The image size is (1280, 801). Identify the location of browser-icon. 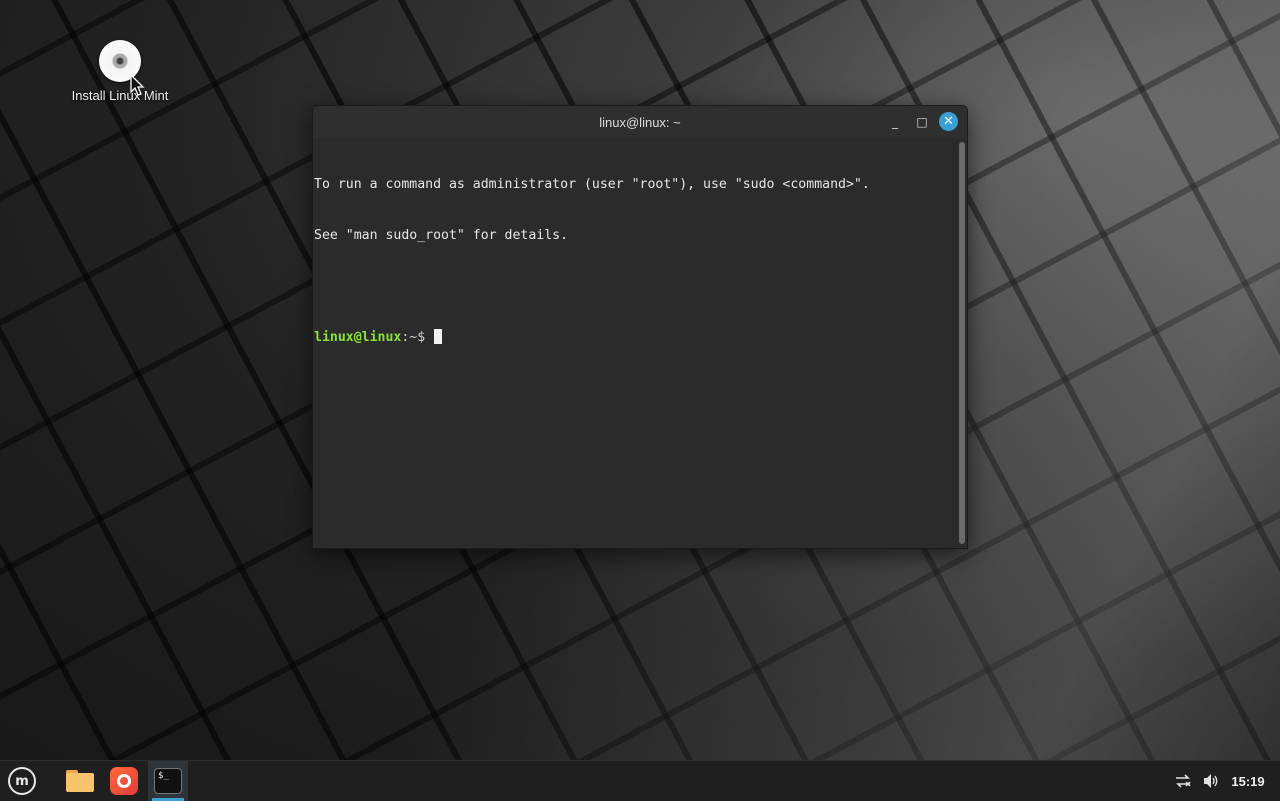
(124, 781).